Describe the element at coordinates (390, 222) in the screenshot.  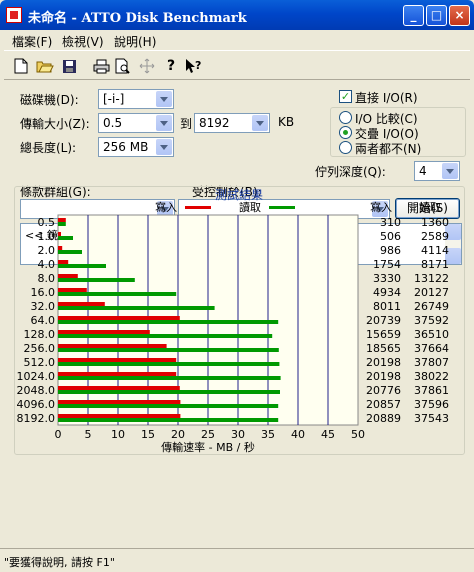
I see `write-value-label: 310` at that location.